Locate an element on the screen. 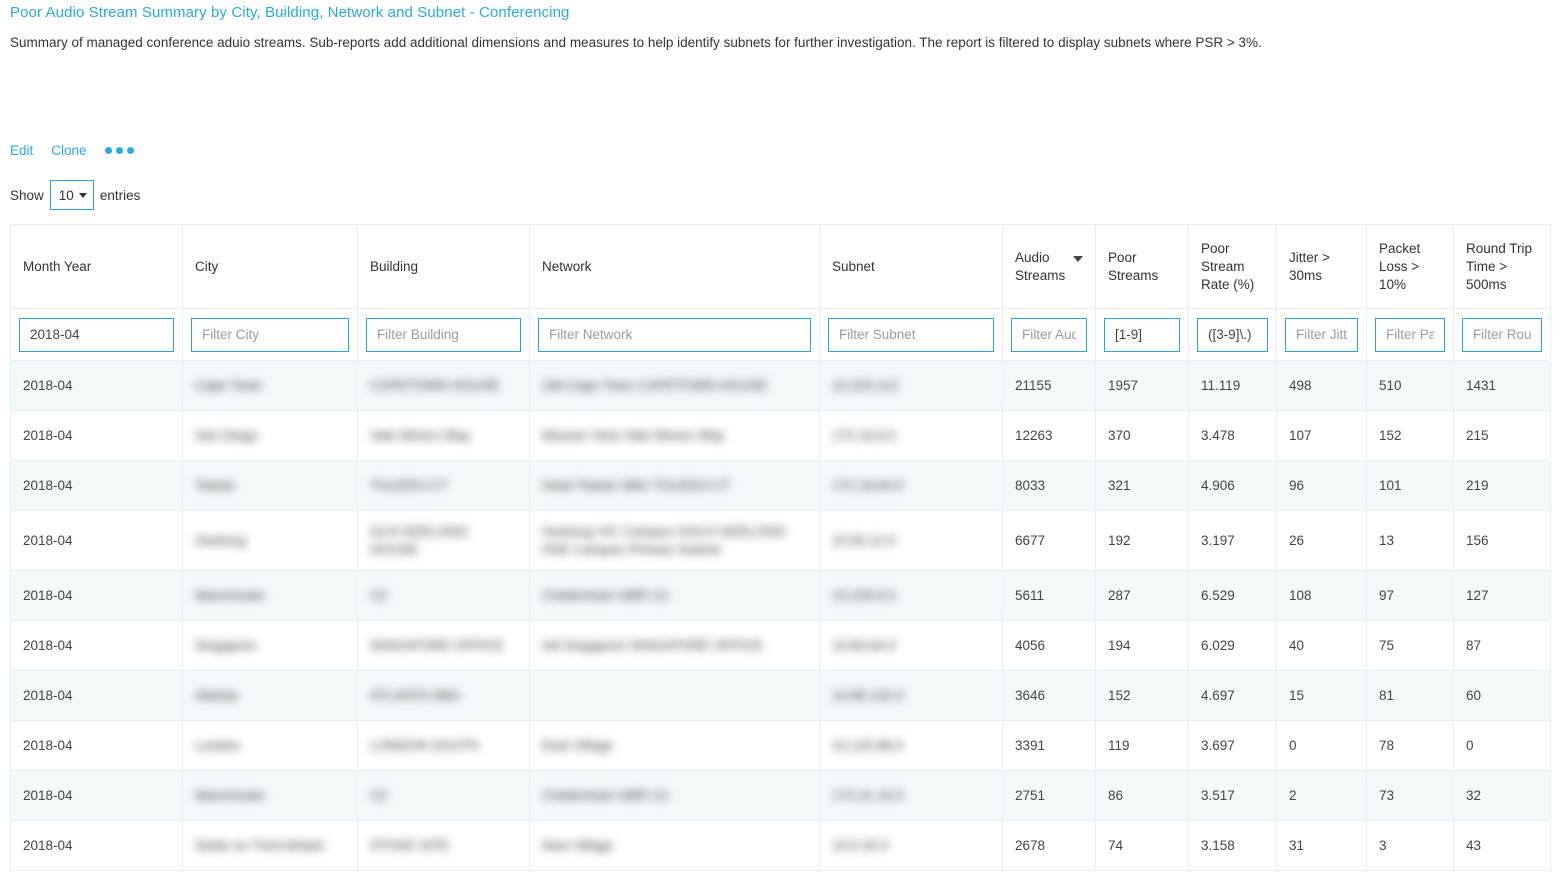  cell-building: STOKE SITE is located at coordinates (443, 845).